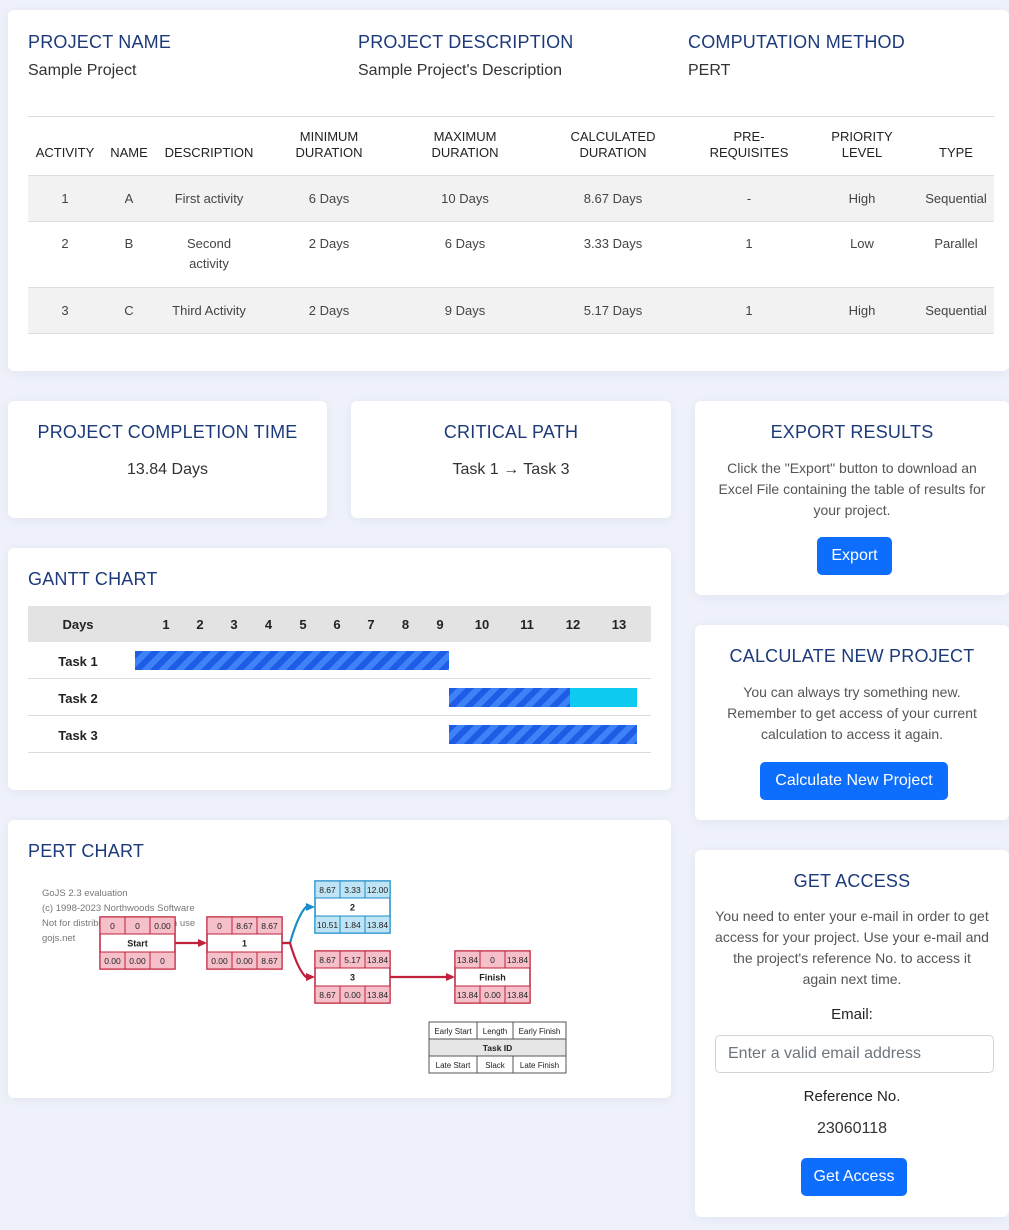 The height and width of the screenshot is (1230, 1009). I want to click on pert-task-id: 1, so click(244, 944).